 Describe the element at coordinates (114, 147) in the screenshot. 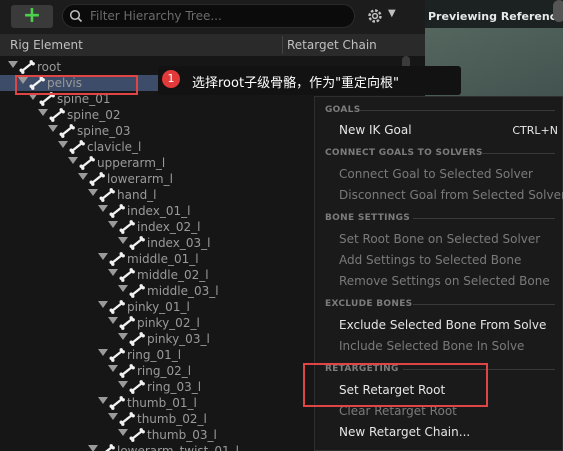

I see `tree-row-label: clavicle_l` at that location.